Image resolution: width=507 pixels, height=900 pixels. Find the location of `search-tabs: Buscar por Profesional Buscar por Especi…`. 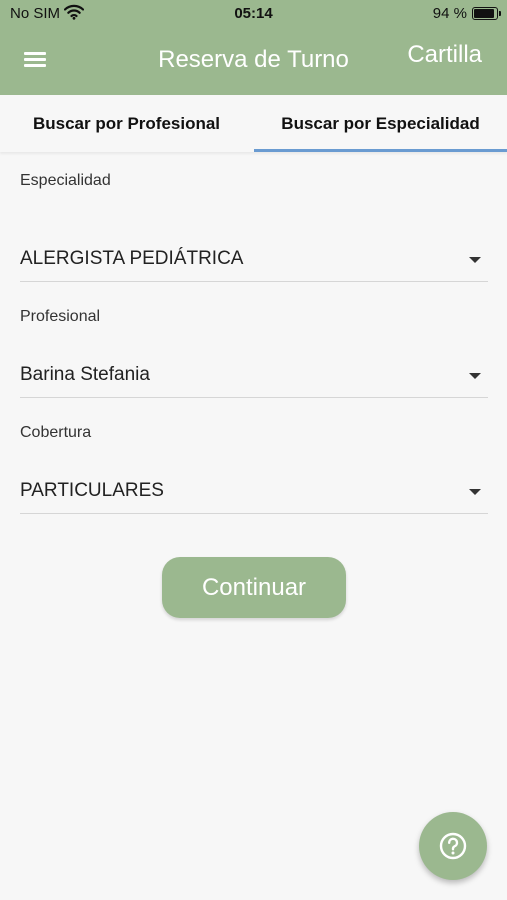

search-tabs: Buscar por Profesional Buscar por Especi… is located at coordinates (253, 123).